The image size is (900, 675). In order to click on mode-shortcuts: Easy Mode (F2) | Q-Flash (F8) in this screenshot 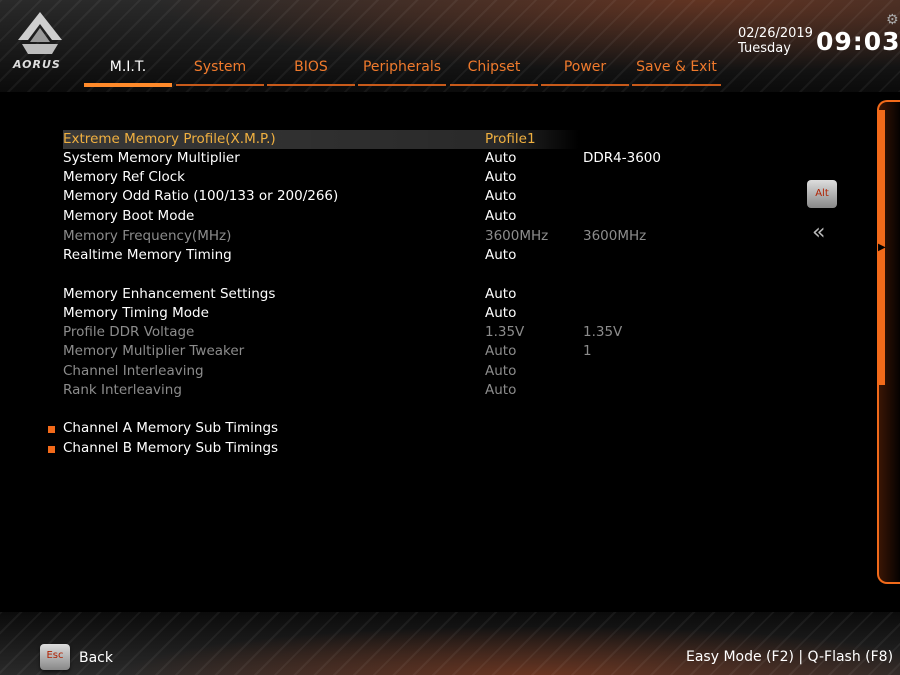, I will do `click(789, 657)`.